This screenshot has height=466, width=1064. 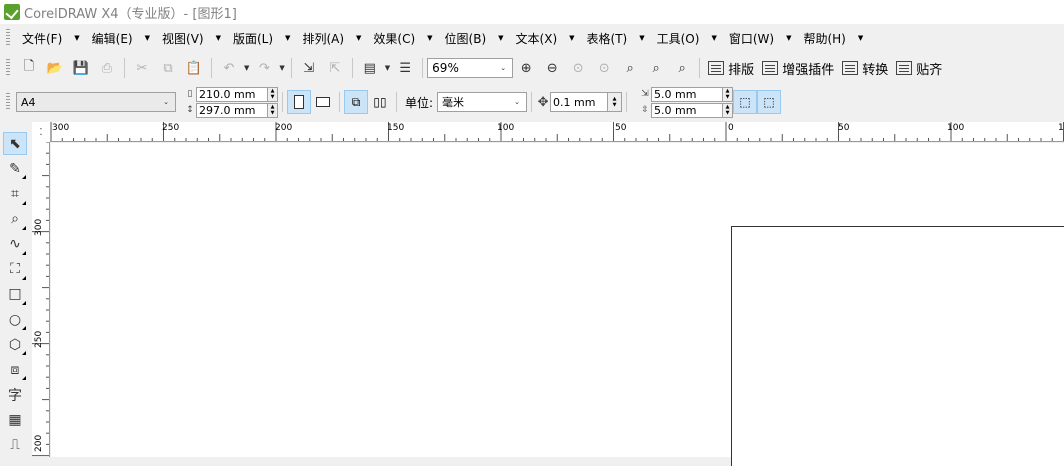 I want to click on width-icon: ▯, so click(x=190, y=94).